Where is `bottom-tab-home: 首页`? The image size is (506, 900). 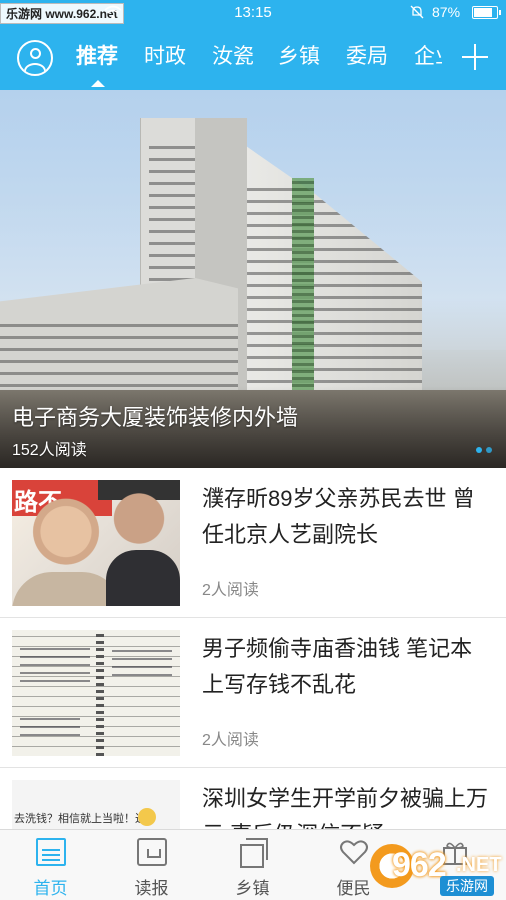 bottom-tab-home: 首页 is located at coordinates (50, 865).